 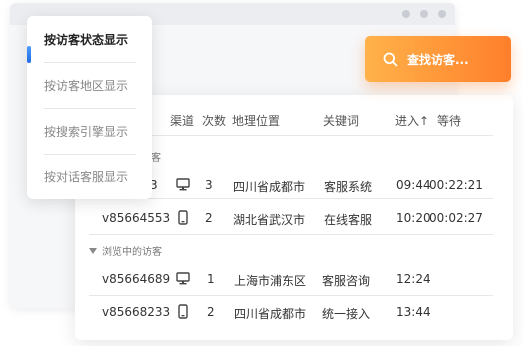 I want to click on header-keyword: 关键词, so click(x=341, y=120).